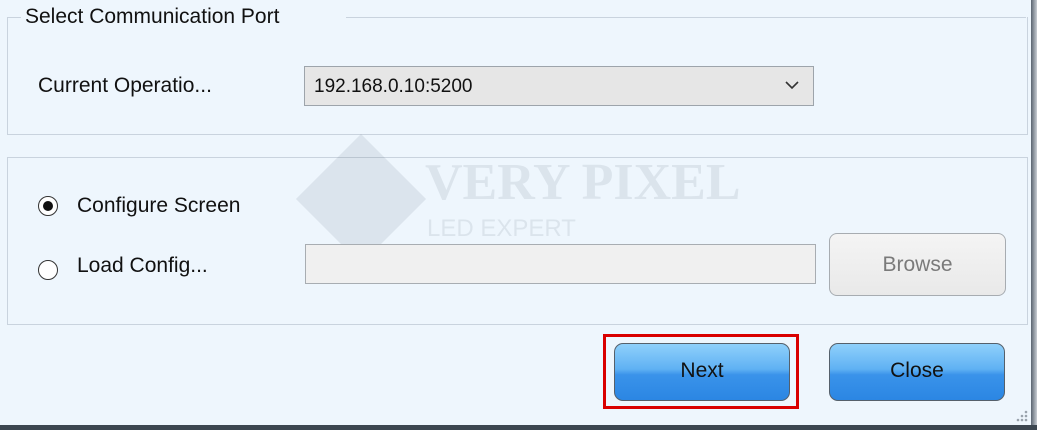 The image size is (1037, 430). What do you see at coordinates (48, 270) in the screenshot?
I see `load-config-radio` at bounding box center [48, 270].